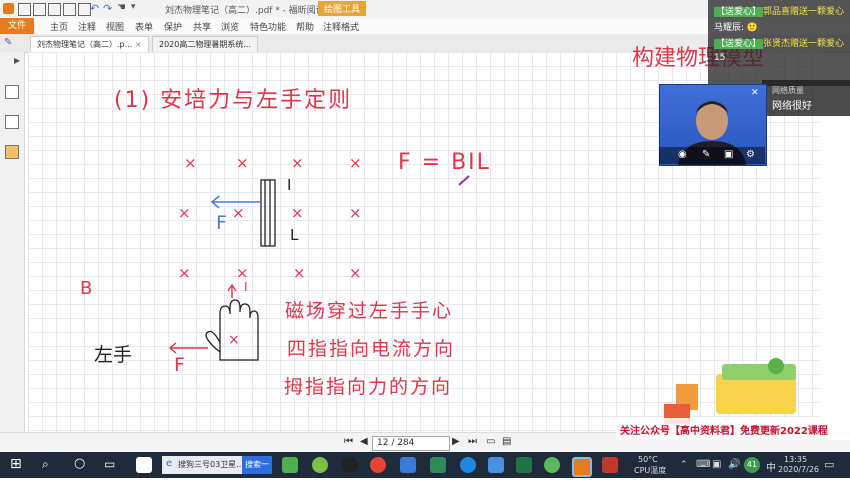 The height and width of the screenshot is (492, 850). Describe the element at coordinates (113, 355) in the screenshot. I see `label-left-hand: 左手` at that location.